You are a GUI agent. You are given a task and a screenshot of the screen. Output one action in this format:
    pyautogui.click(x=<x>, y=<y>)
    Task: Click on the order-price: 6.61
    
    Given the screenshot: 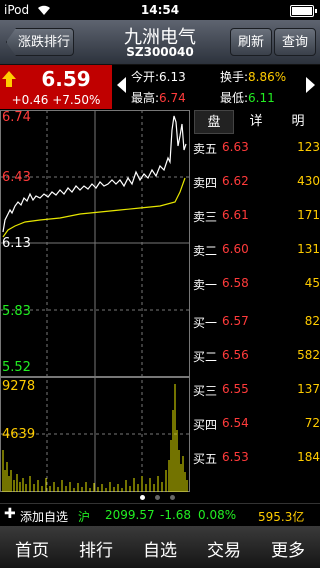 What is the action you would take?
    pyautogui.click(x=235, y=215)
    